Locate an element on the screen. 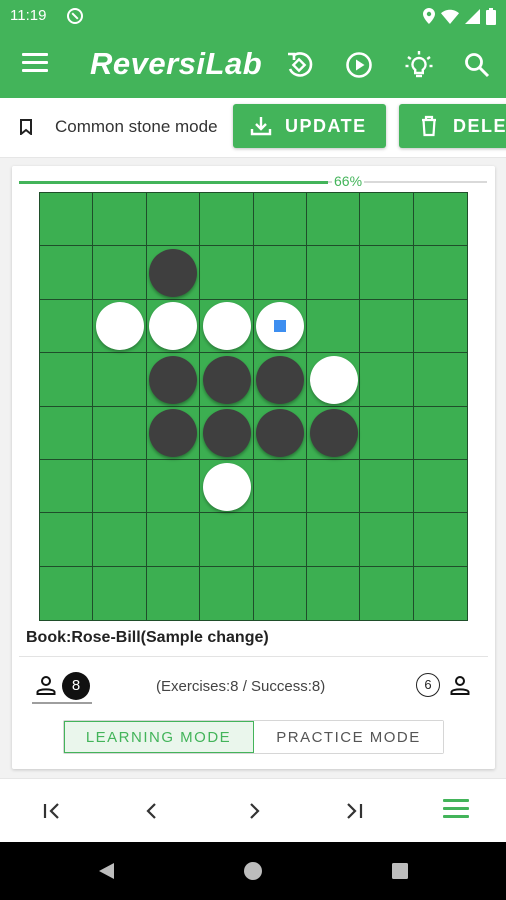 The image size is (506, 900). next-move-icon is located at coordinates (254, 811).